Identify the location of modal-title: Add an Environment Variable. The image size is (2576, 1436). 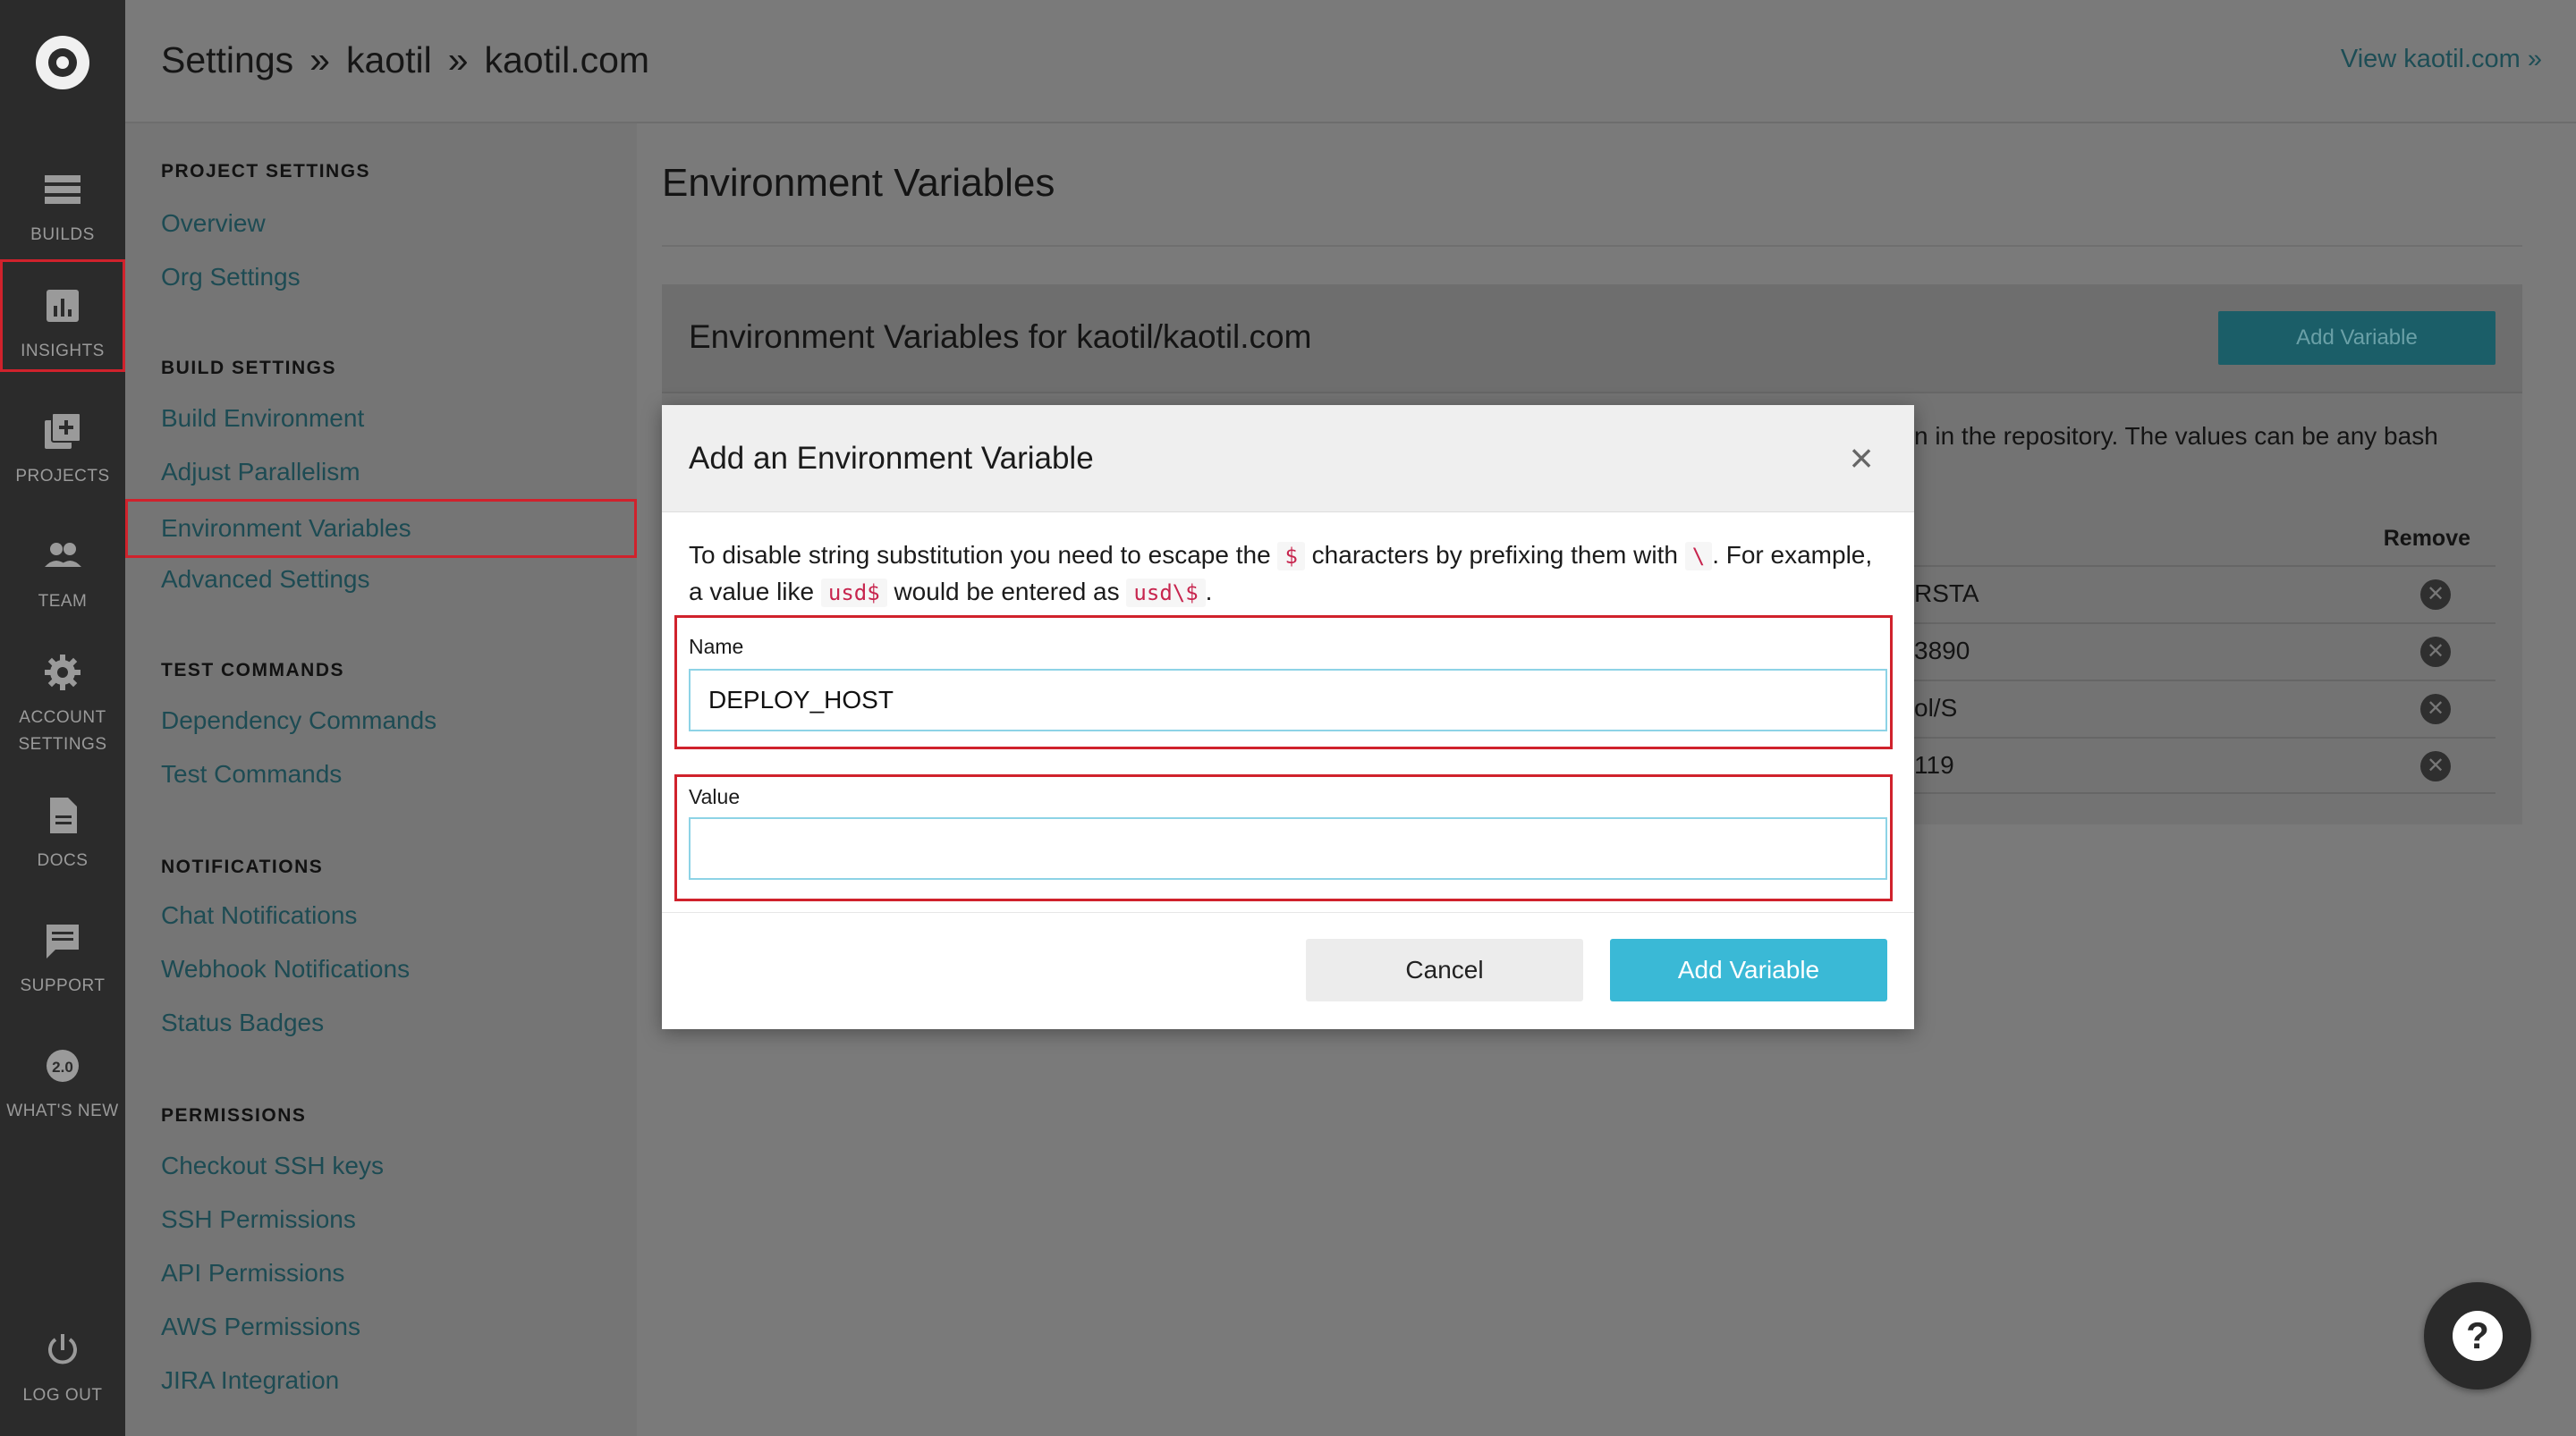
(891, 459).